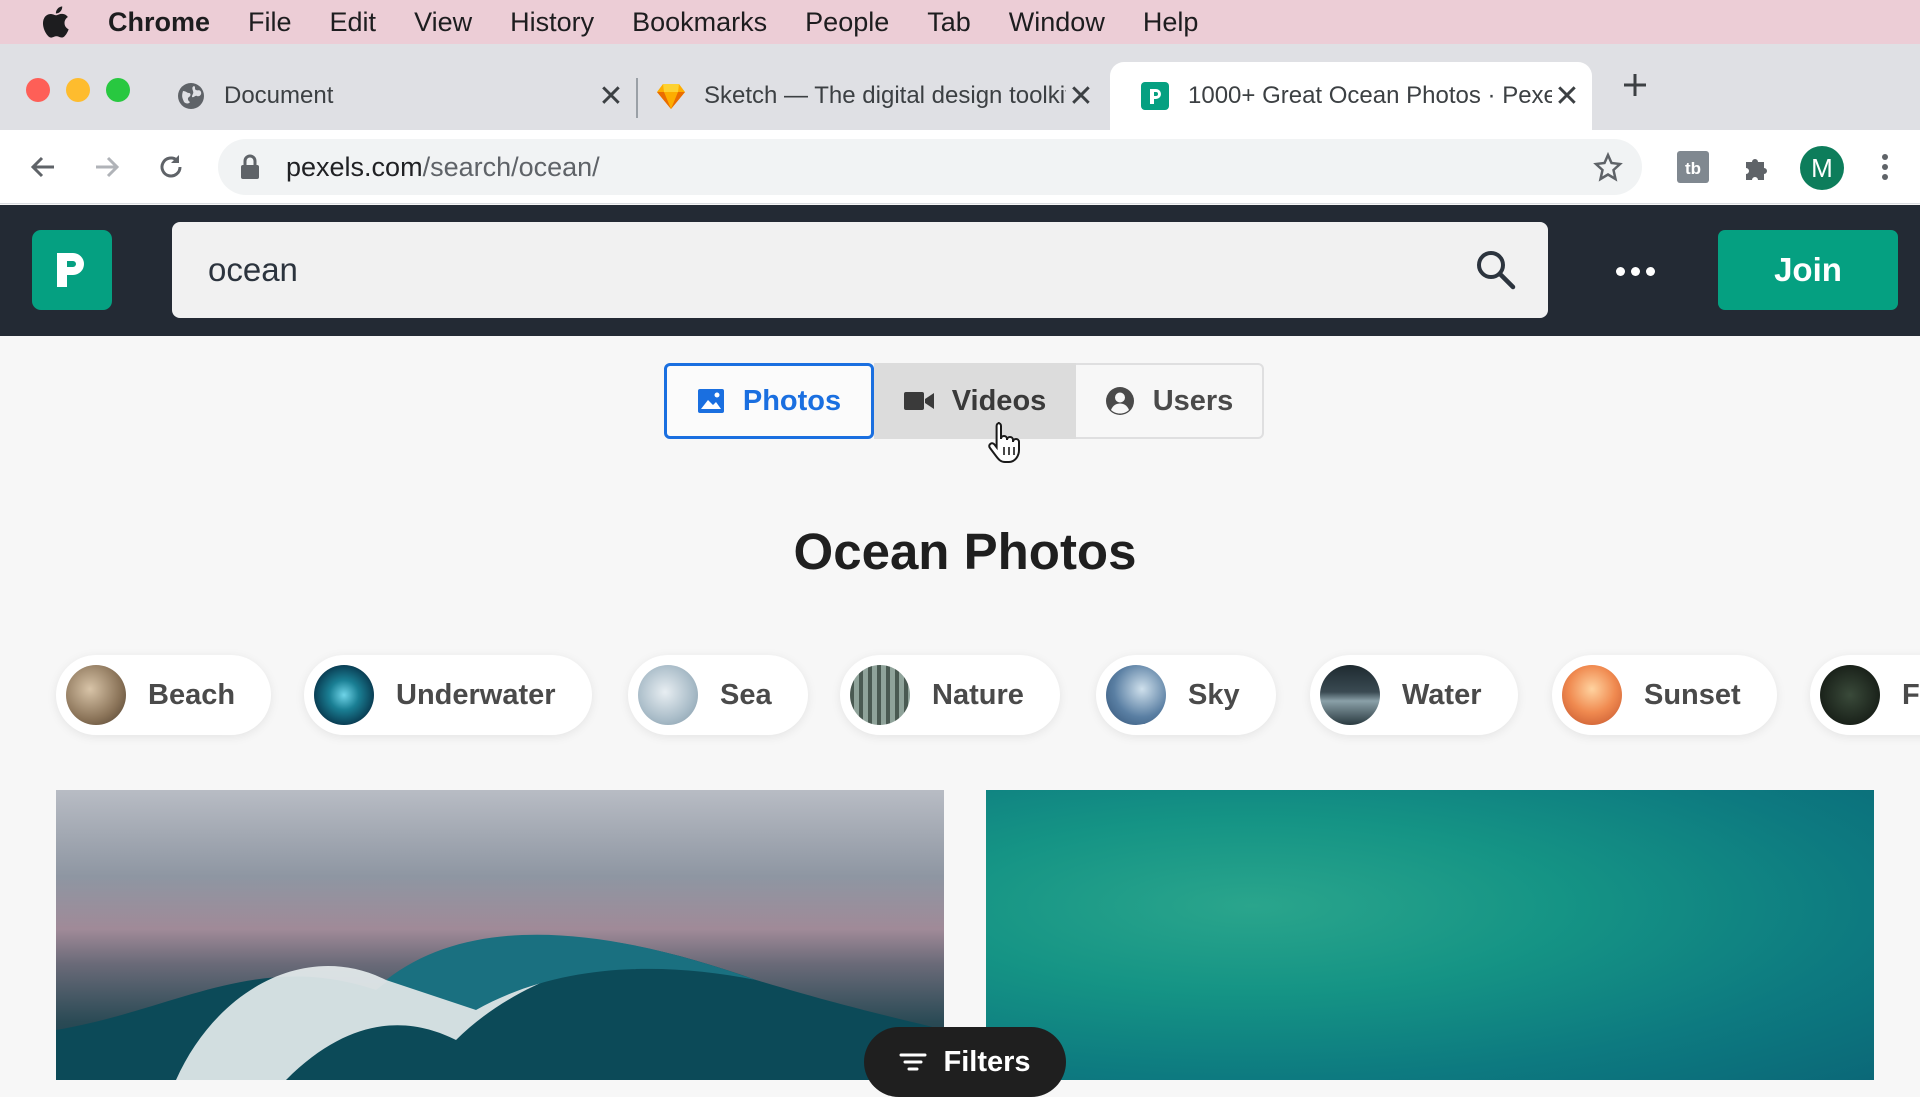 The image size is (1920, 1097). Describe the element at coordinates (38, 90) in the screenshot. I see `close-window-button` at that location.